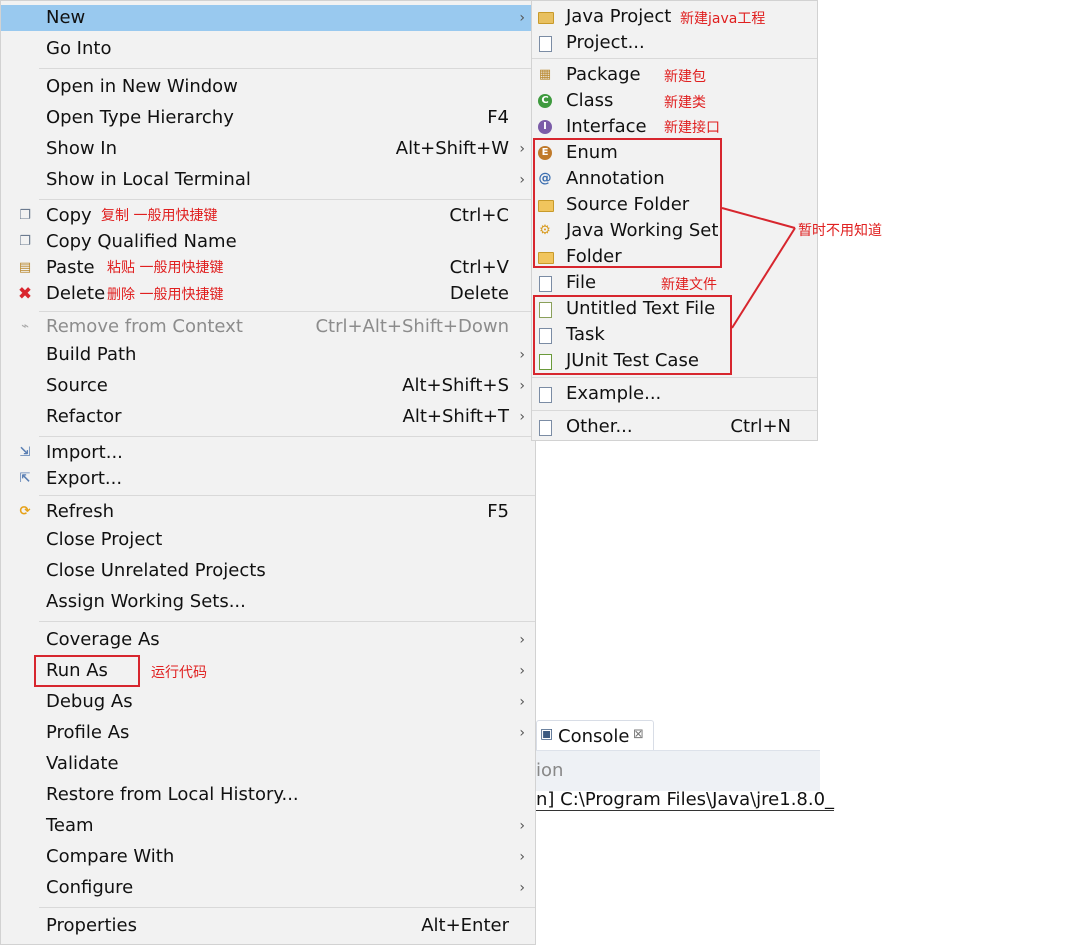 The image size is (1087, 945). What do you see at coordinates (76, 293) in the screenshot?
I see `menu-item-label: Delete` at bounding box center [76, 293].